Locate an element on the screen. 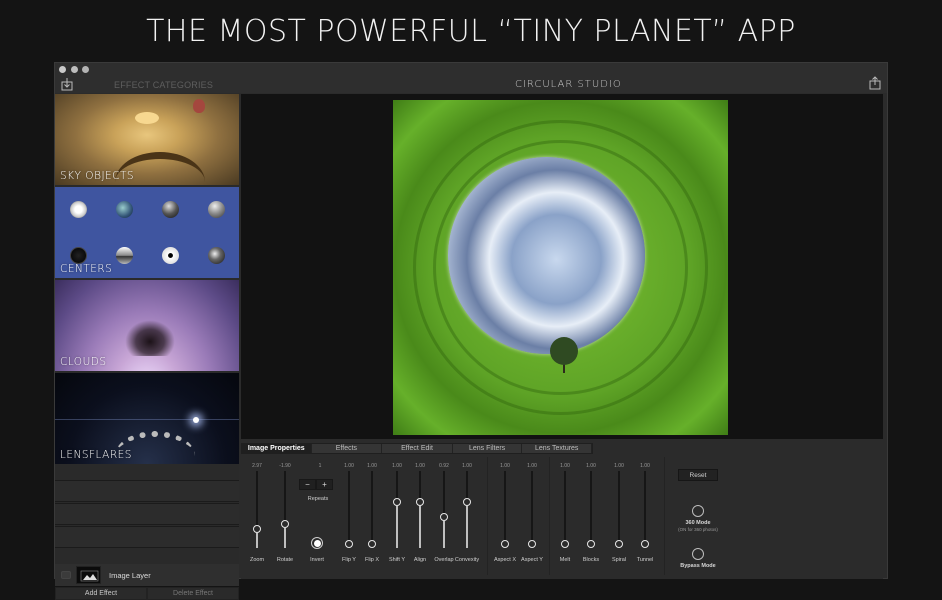 Image resolution: width=942 pixels, height=600 pixels. promo-headline: THE MOST POWERFUL “TINY PLANET” APP is located at coordinates (471, 31).